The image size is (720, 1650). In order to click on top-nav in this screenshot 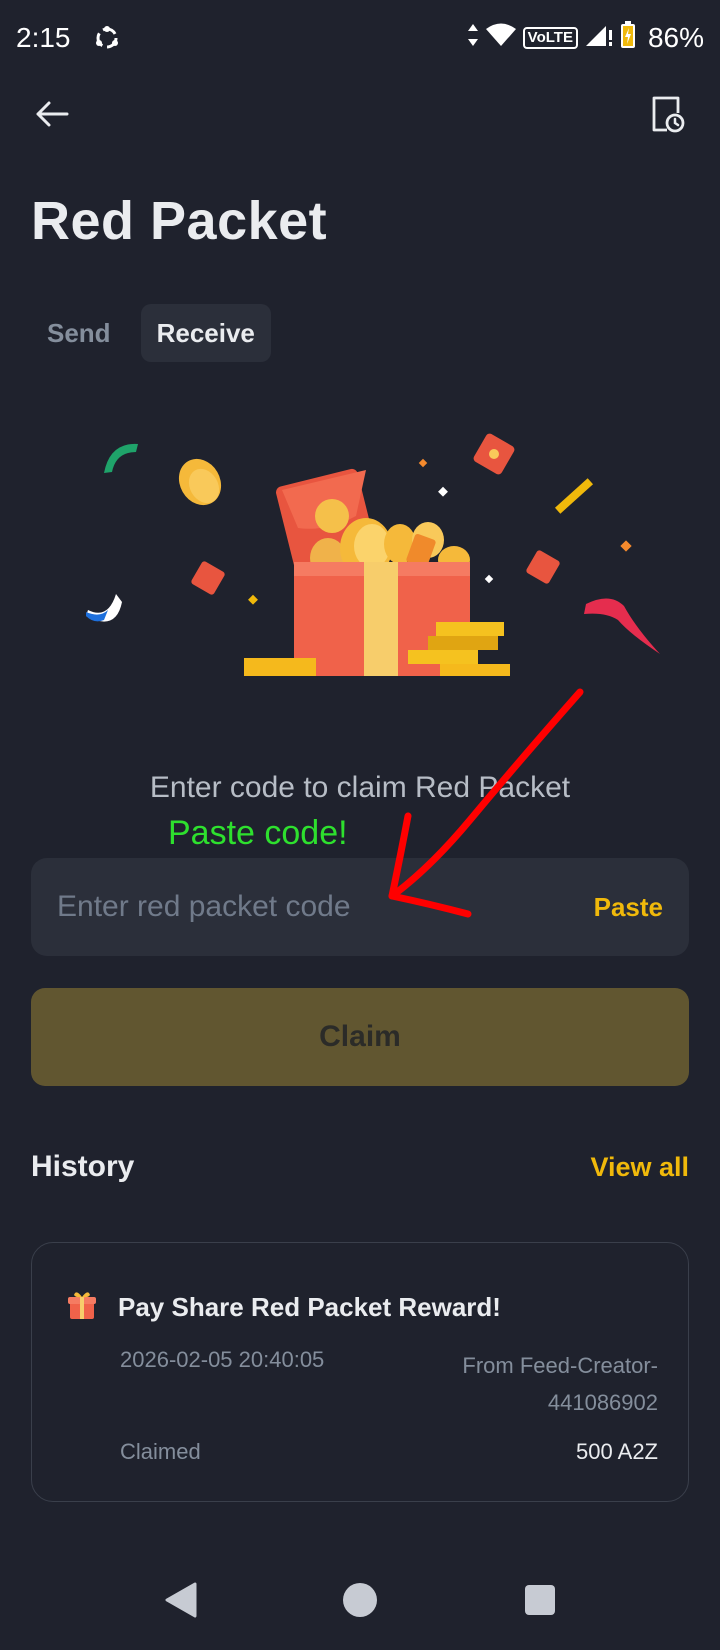, I will do `click(360, 114)`.